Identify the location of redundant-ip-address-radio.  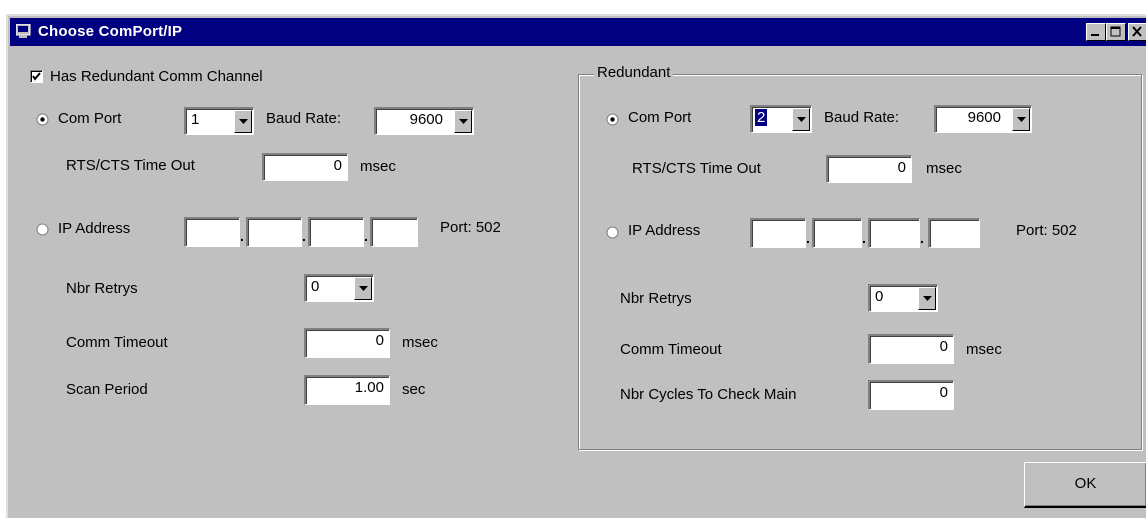
(612, 232).